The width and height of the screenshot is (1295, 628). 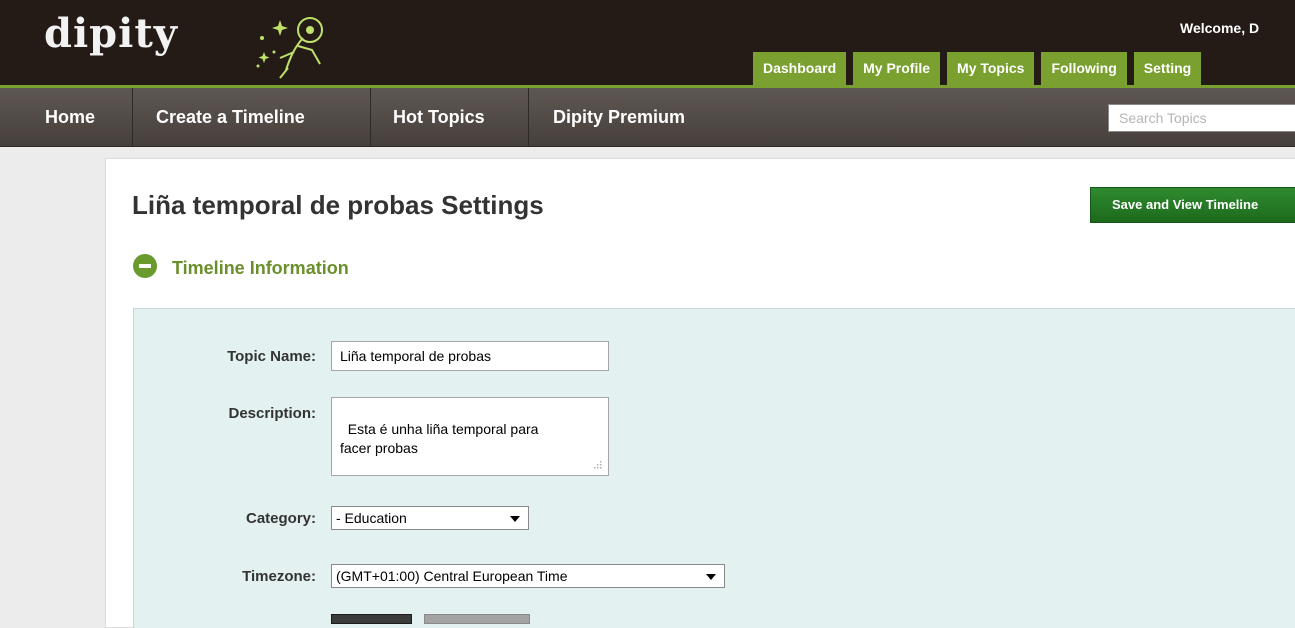 I want to click on nav-home: Home, so click(x=70, y=117).